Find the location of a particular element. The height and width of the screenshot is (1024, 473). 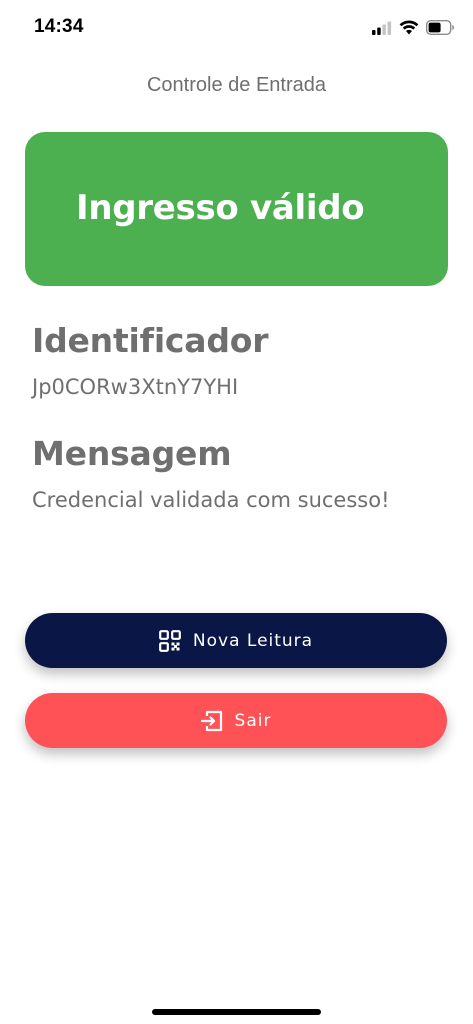

new-scan-button: Nova Leitura is located at coordinates (236, 640).